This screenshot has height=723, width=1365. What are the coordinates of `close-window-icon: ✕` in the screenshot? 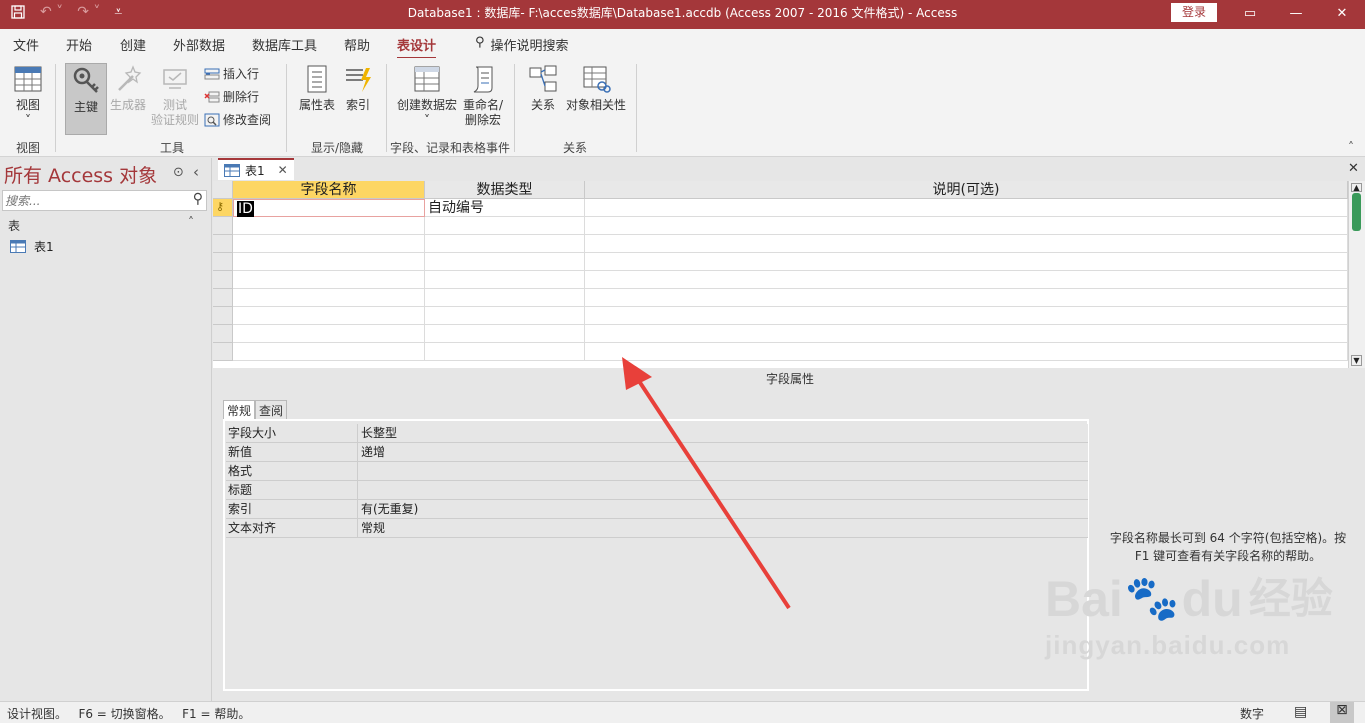 It's located at (1342, 14).